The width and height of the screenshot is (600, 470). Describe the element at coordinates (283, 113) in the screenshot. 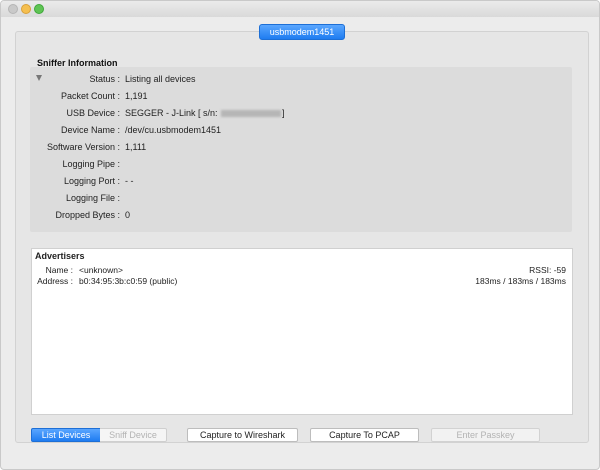

I see `usb-device-suffix: ]` at that location.